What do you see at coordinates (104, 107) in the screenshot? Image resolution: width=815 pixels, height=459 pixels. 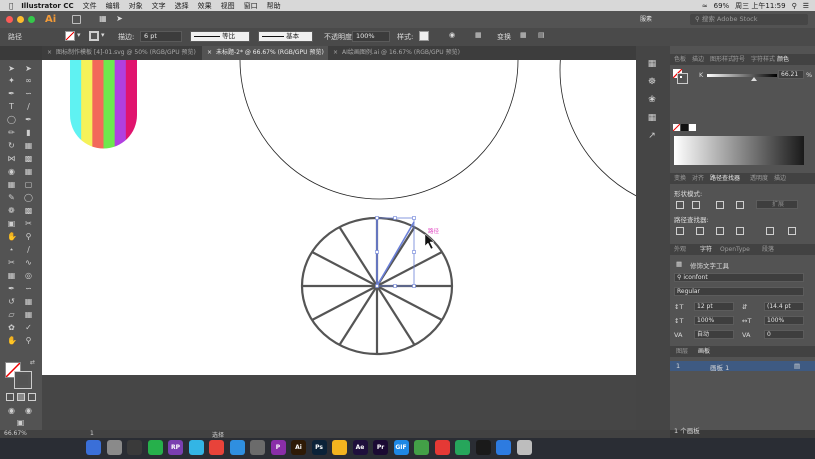 I see `color-stripes-pill` at bounding box center [104, 107].